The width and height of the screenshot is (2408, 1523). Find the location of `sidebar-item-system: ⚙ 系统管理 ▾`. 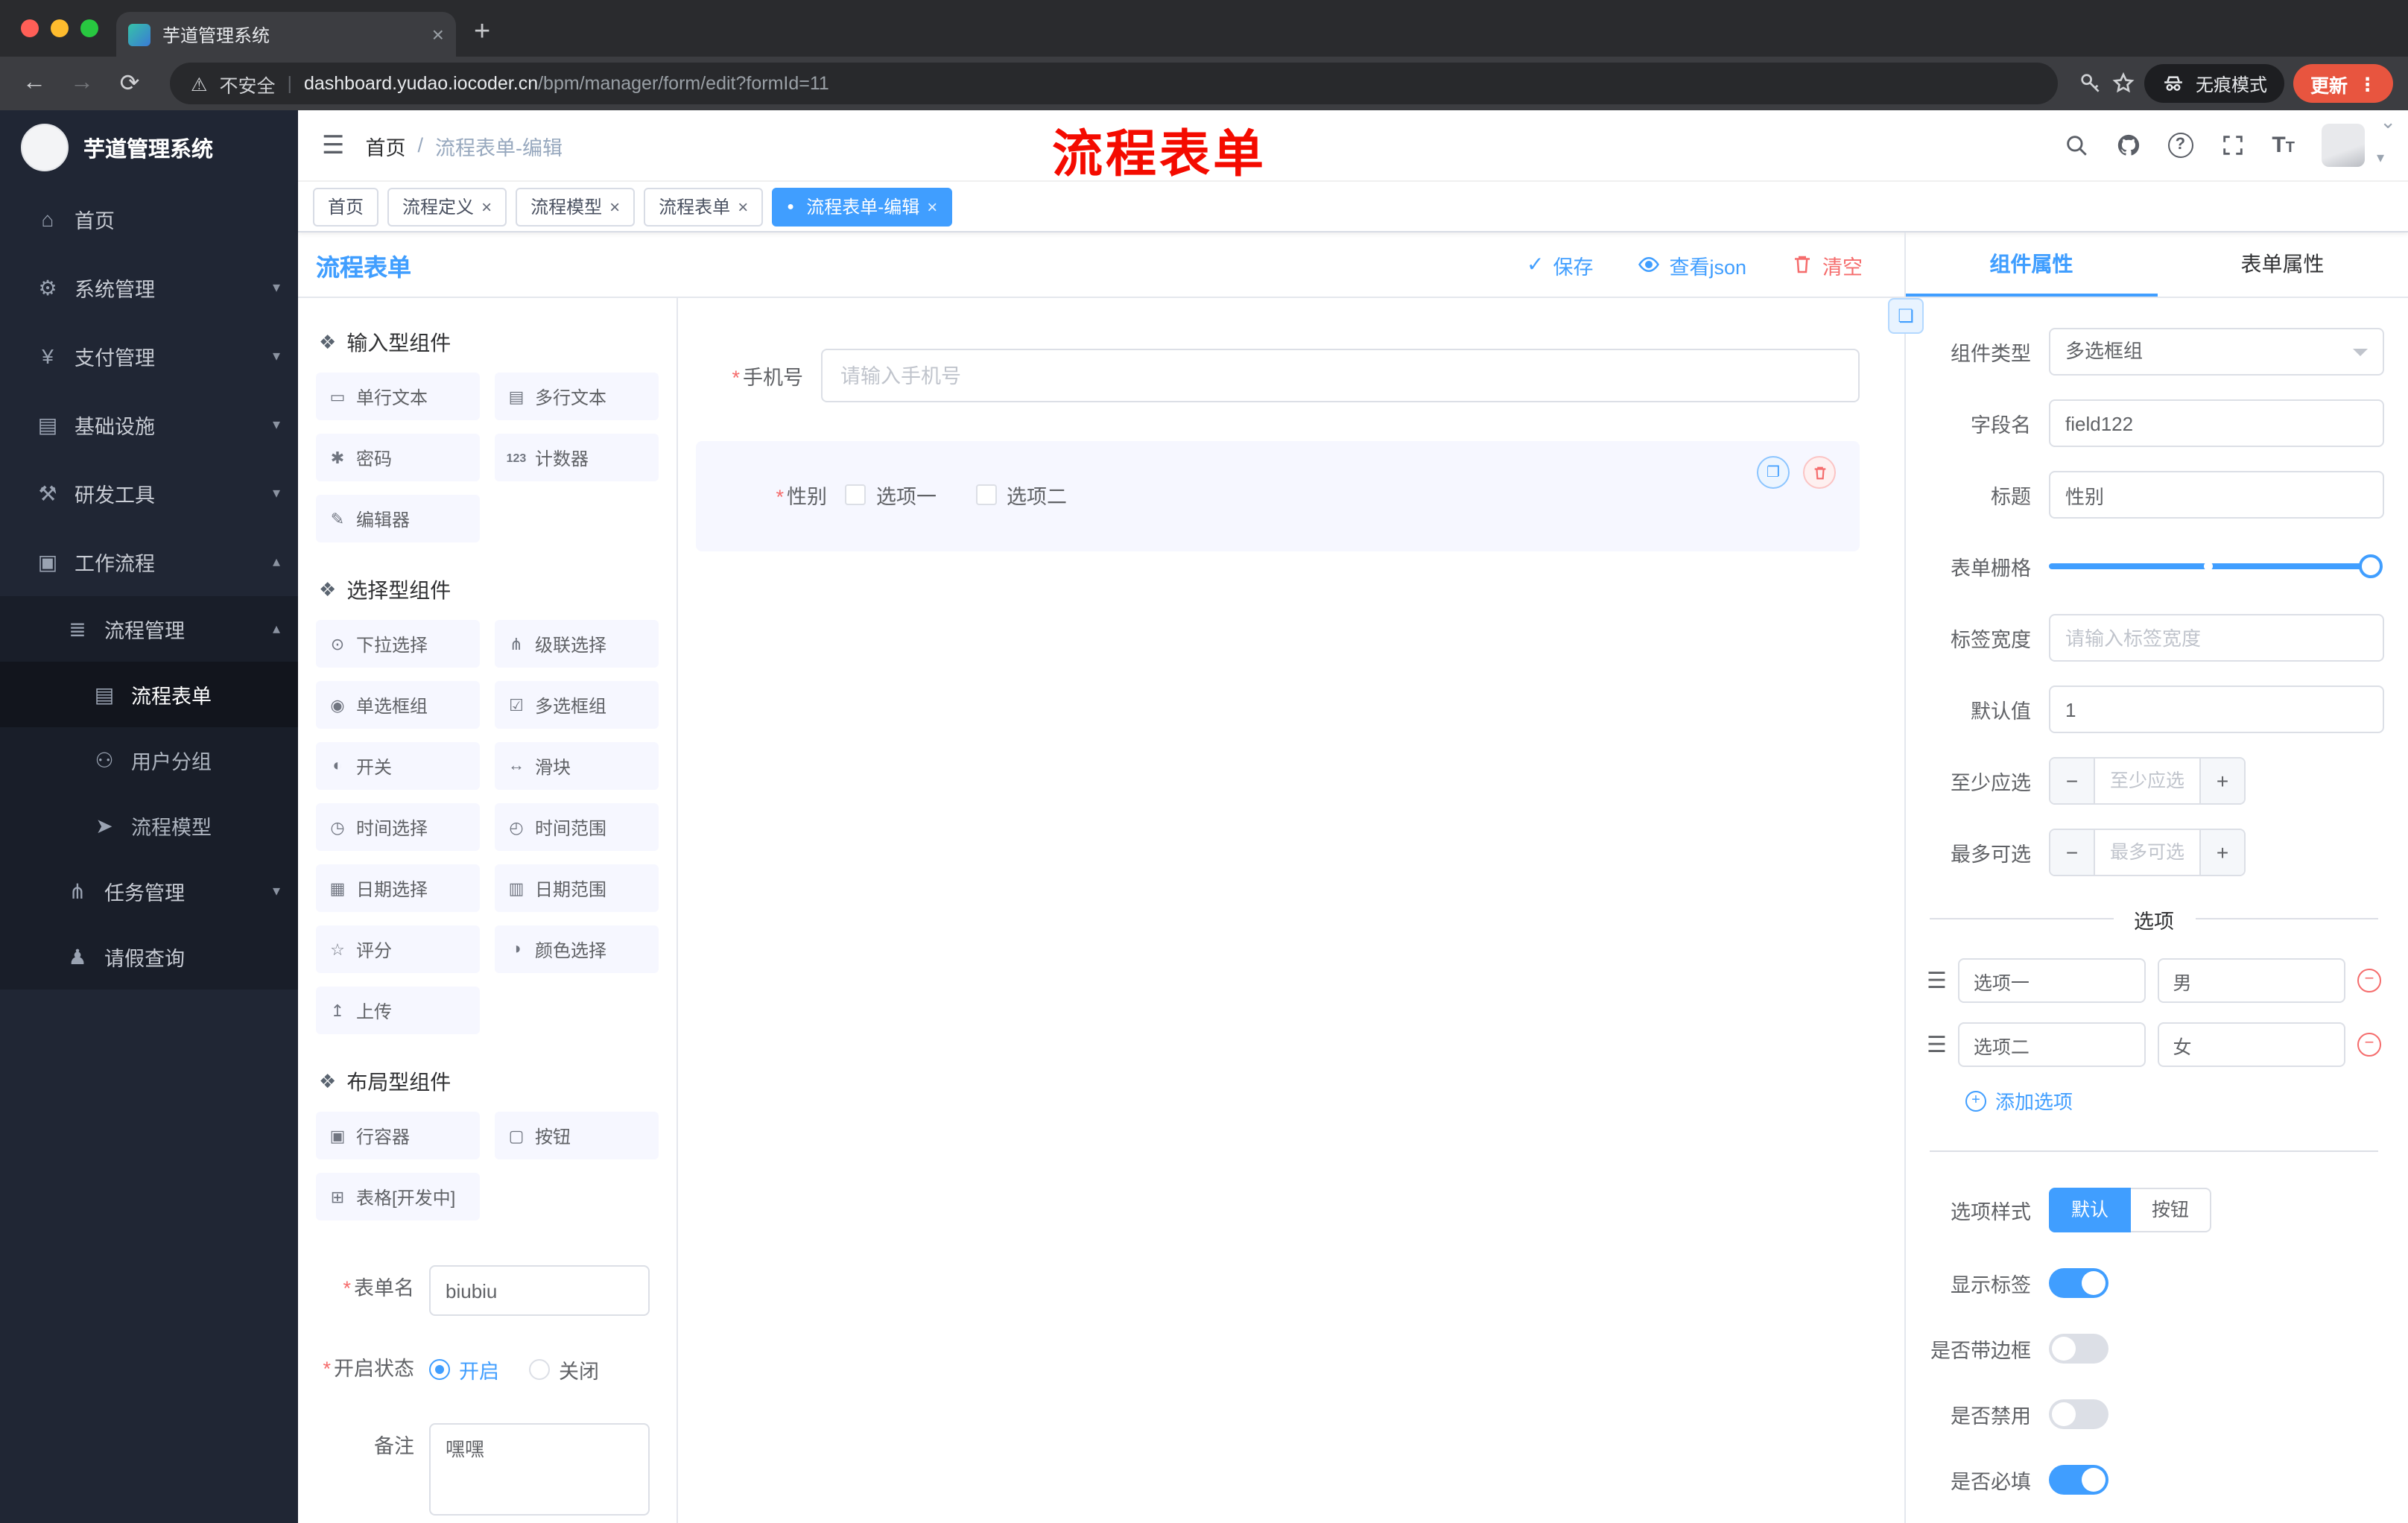

sidebar-item-system: ⚙ 系统管理 ▾ is located at coordinates (149, 287).